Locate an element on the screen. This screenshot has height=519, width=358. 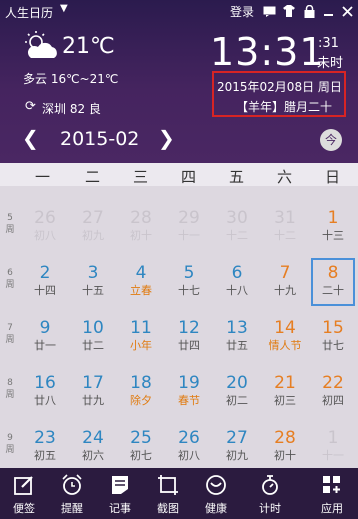
day-number: 21 is located at coordinates (285, 383).